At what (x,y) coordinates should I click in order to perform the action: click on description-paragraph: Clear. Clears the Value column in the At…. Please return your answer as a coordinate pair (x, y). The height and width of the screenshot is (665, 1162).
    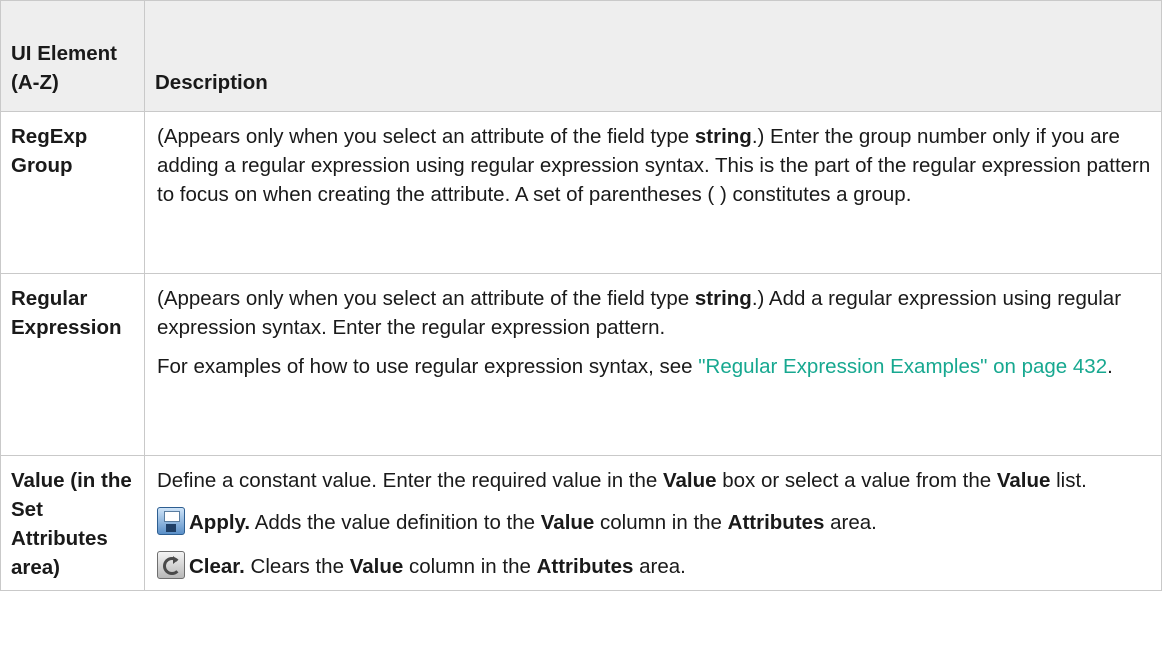
    Looking at the image, I should click on (654, 566).